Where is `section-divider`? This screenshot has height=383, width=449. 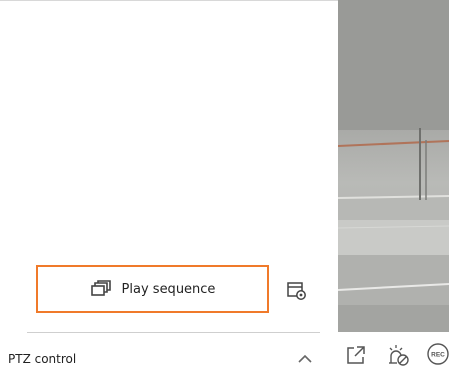
section-divider is located at coordinates (173, 332).